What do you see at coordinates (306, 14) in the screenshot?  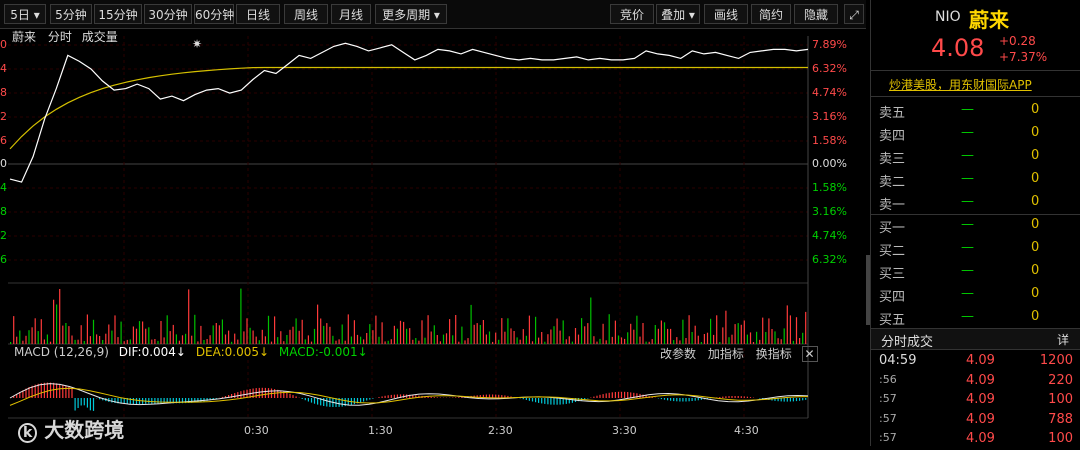 I see `period-week-button: 周线` at bounding box center [306, 14].